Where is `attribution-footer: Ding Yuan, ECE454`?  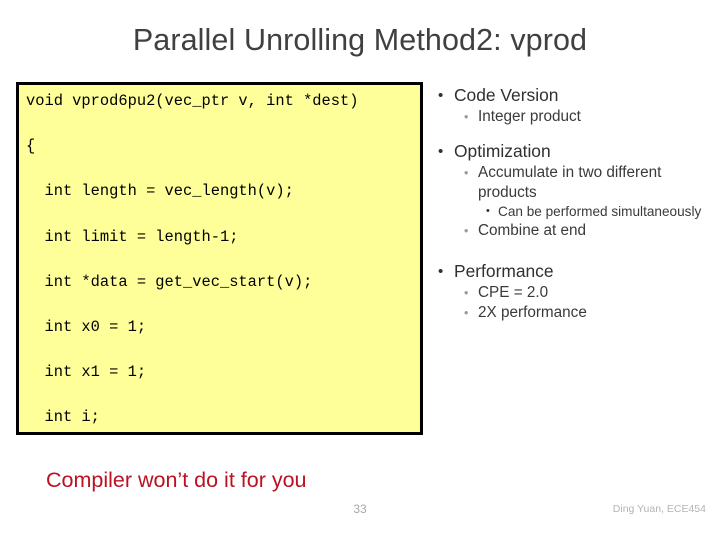
attribution-footer: Ding Yuan, ECE454 is located at coordinates (659, 509).